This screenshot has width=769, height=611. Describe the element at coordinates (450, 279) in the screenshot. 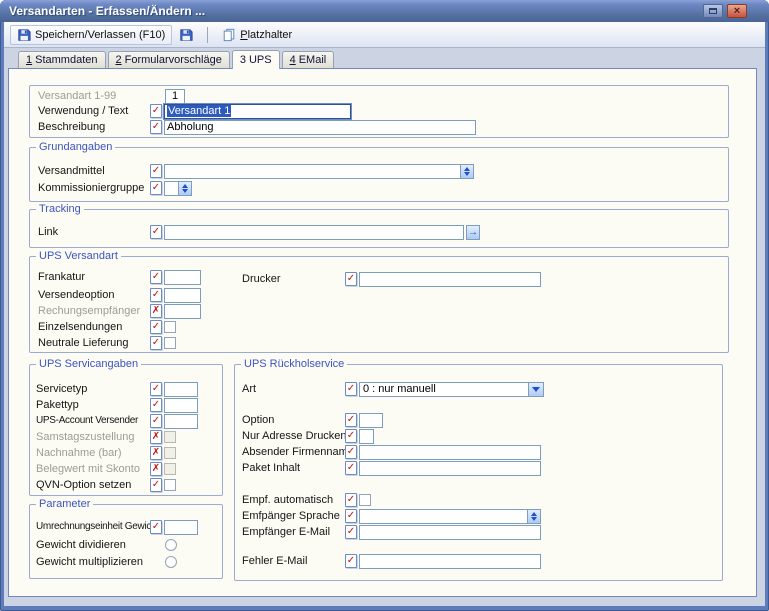

I see `drucker-input` at that location.